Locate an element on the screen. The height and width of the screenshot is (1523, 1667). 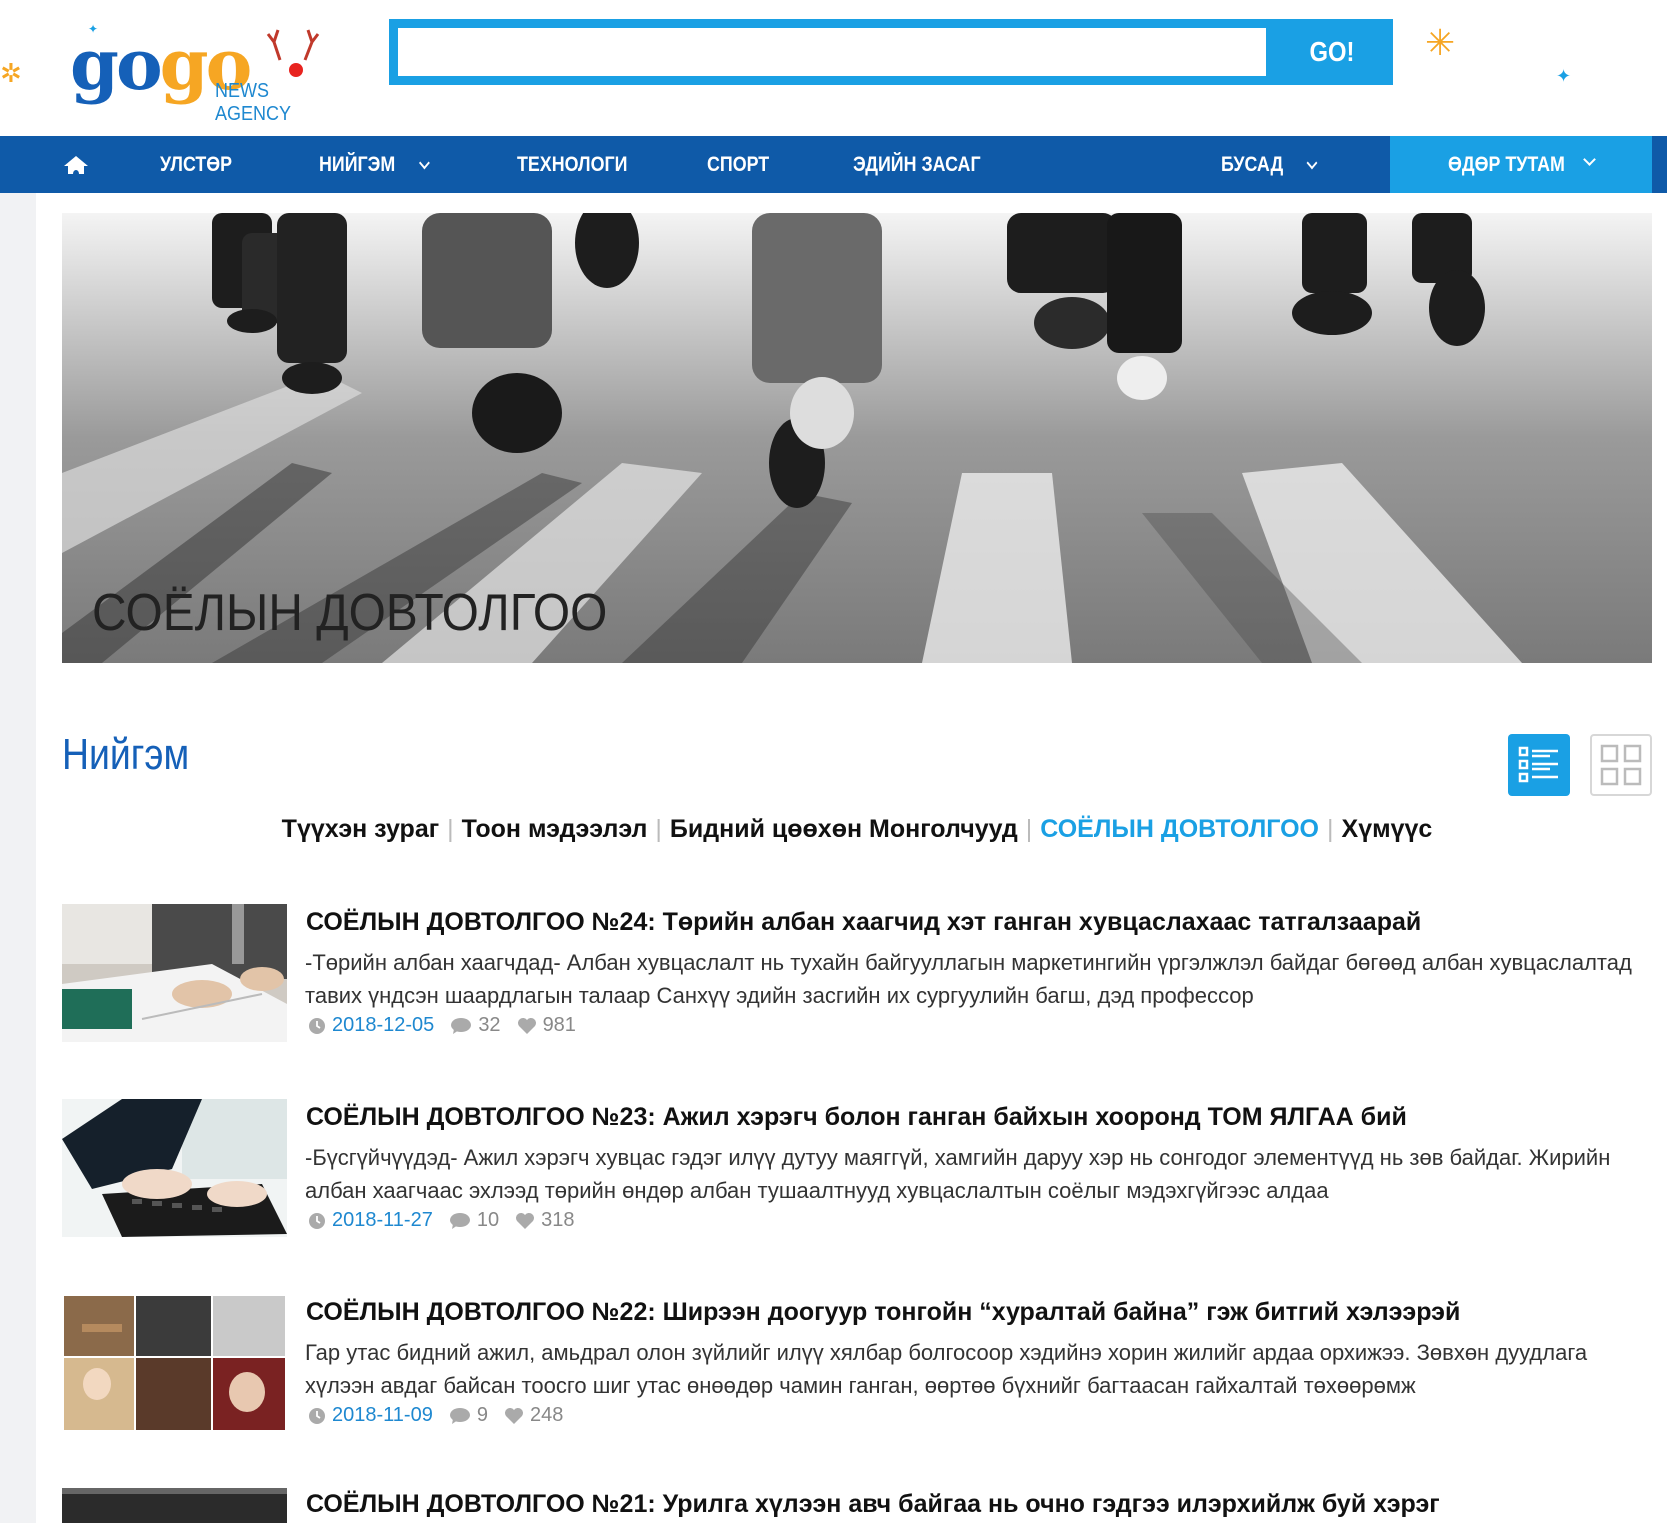
nav-item-sport: СПОРТ is located at coordinates (738, 164).